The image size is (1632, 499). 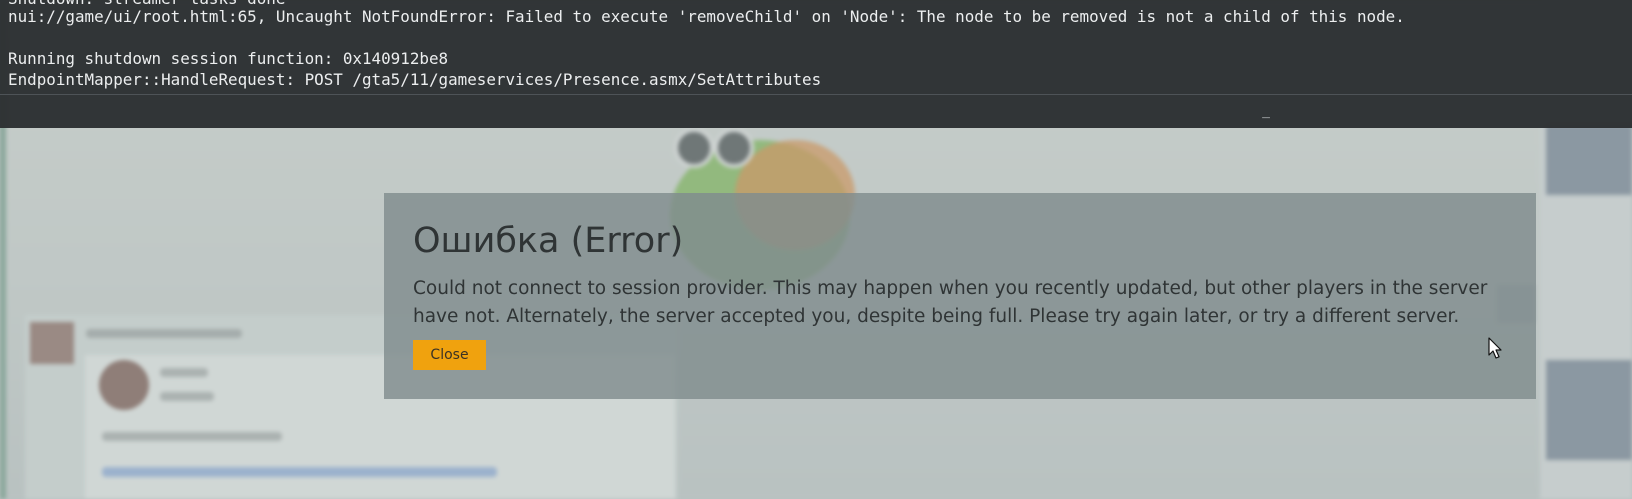 What do you see at coordinates (299, 472) in the screenshot?
I see `background-link` at bounding box center [299, 472].